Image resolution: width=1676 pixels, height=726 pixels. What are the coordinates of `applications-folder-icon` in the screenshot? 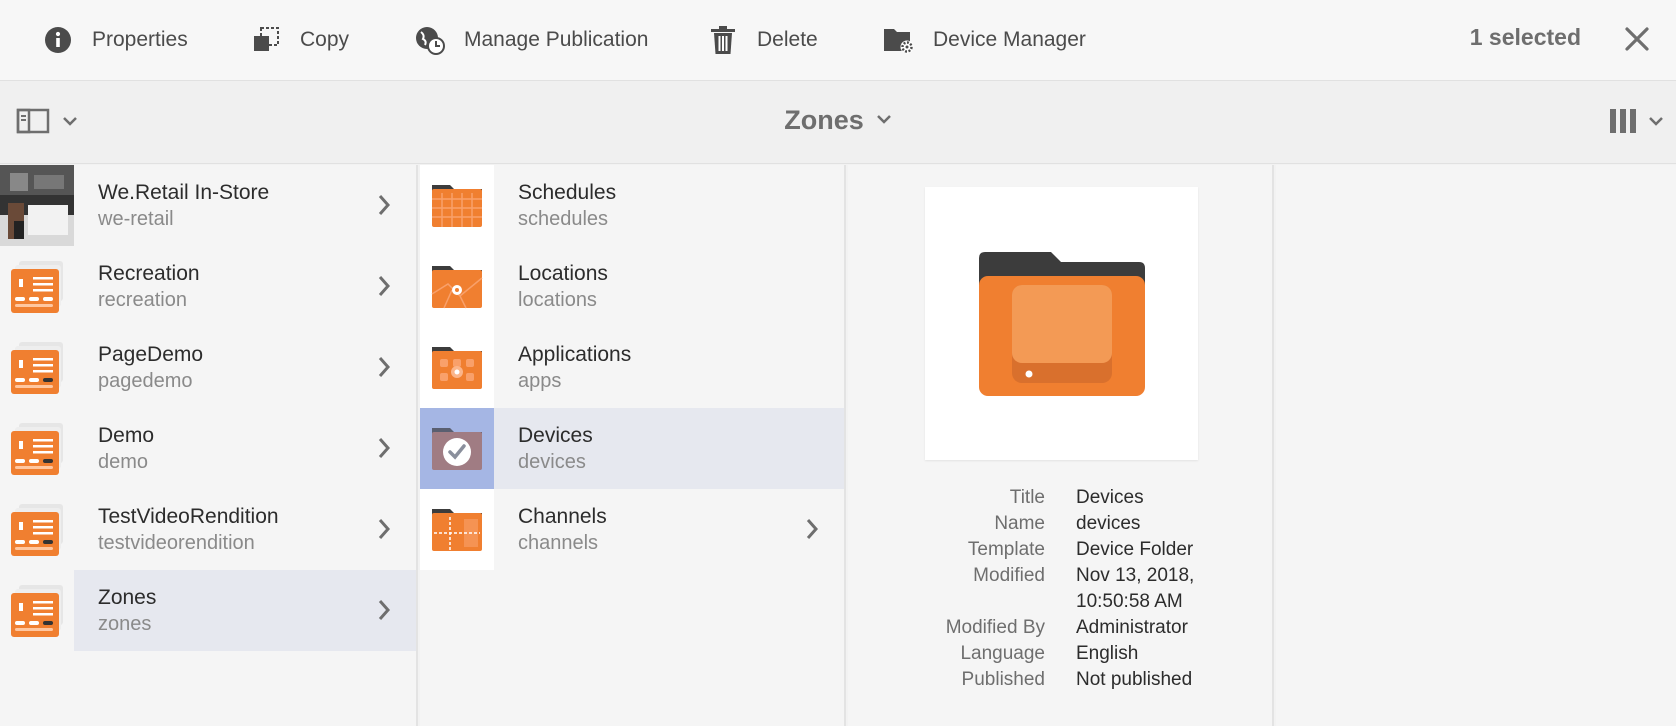 It's located at (457, 367).